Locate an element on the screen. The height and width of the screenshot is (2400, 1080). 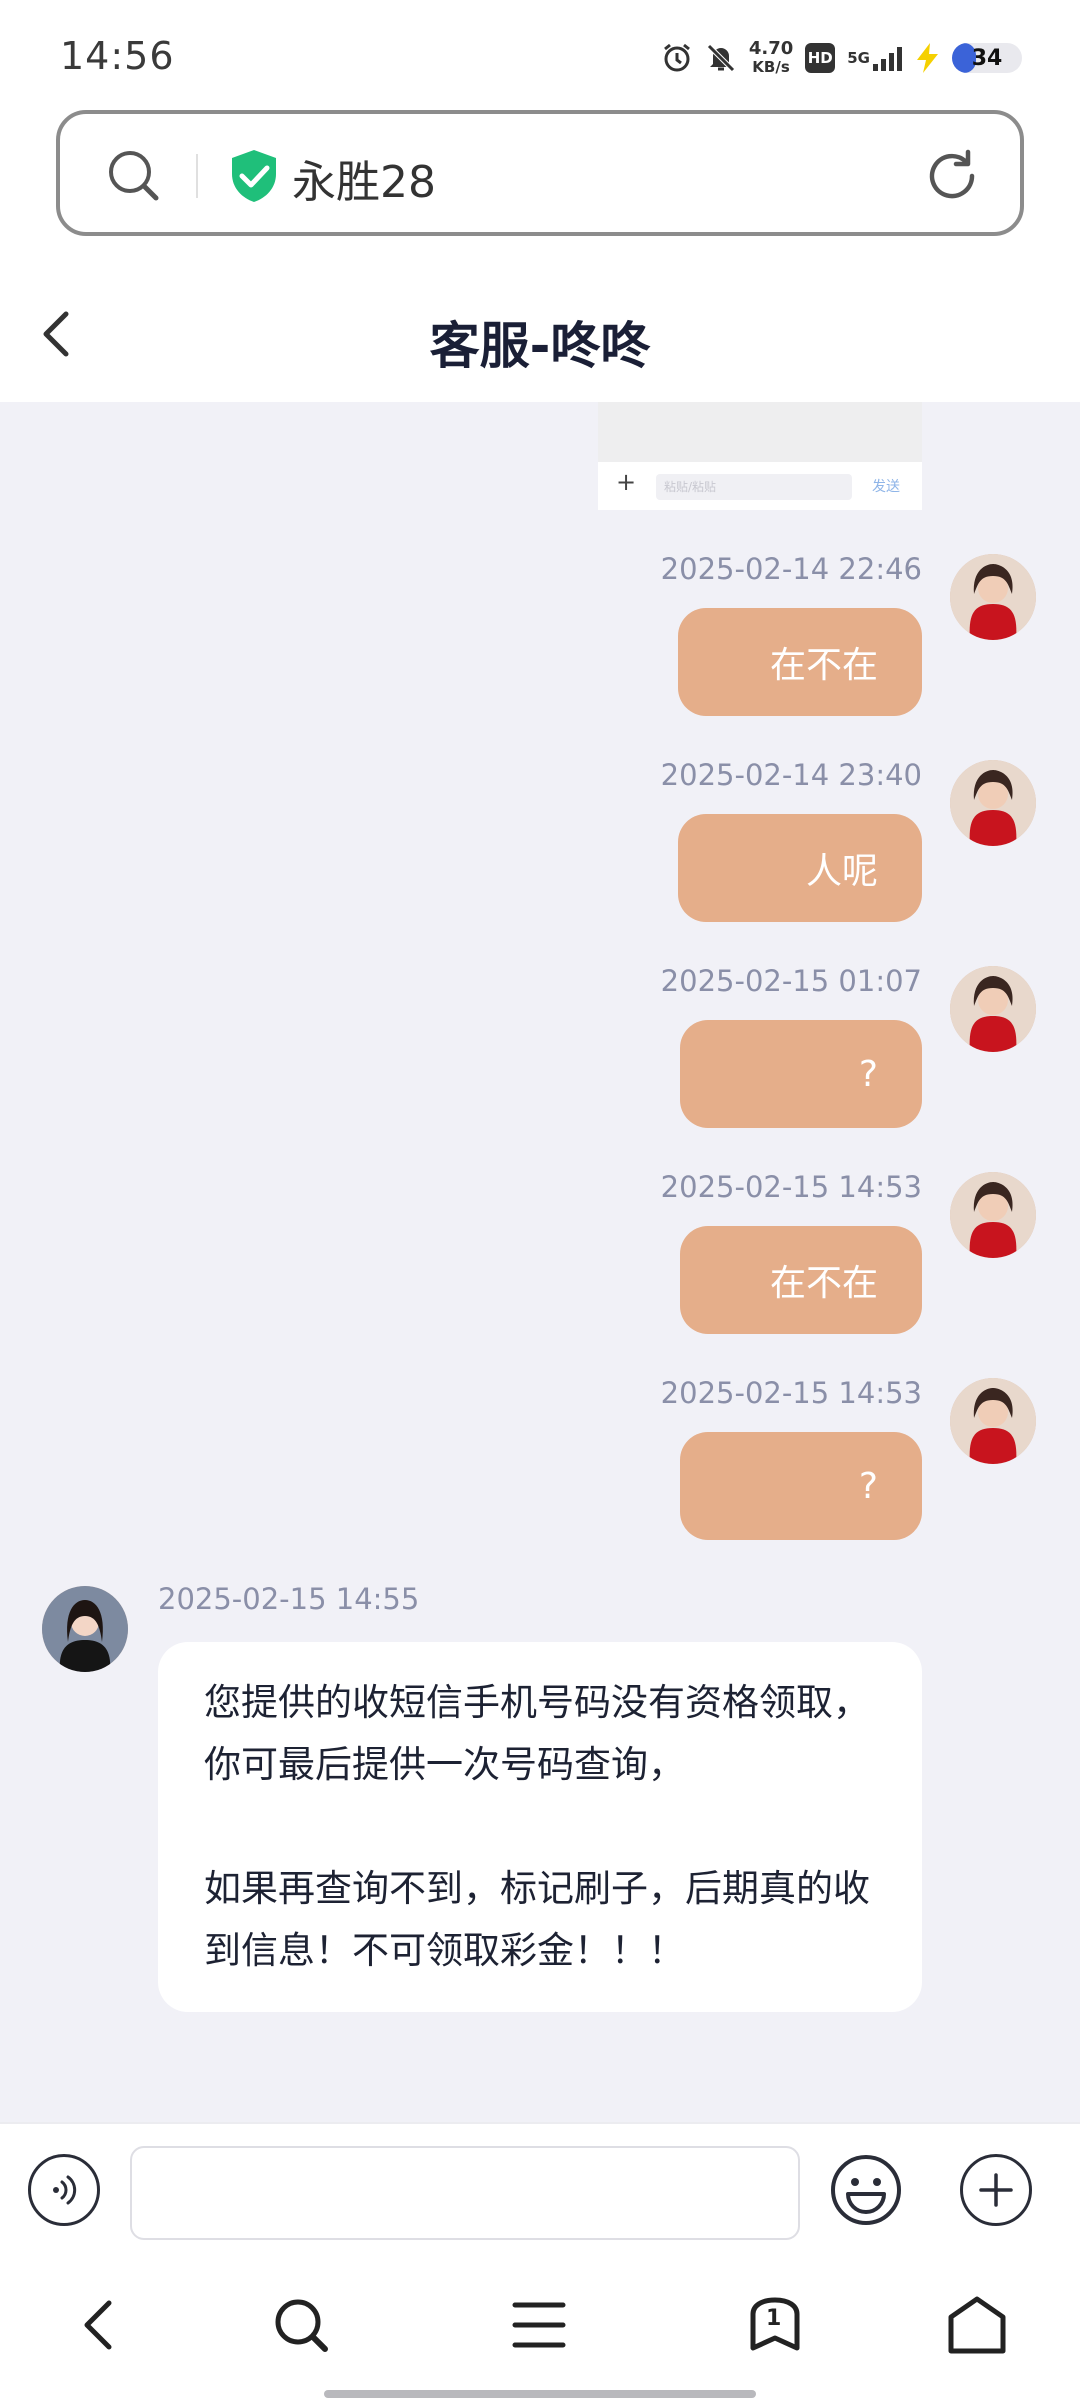
nav-back-button is located at coordinates (99, 2325).